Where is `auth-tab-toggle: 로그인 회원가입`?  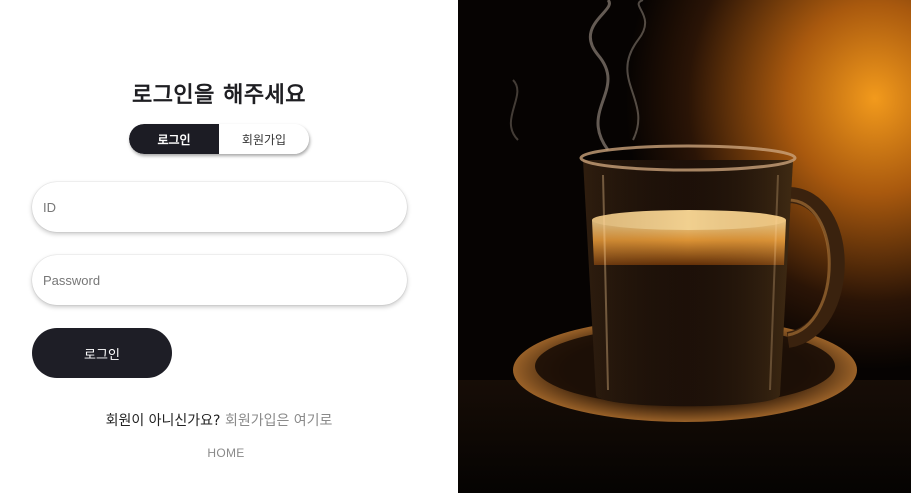 auth-tab-toggle: 로그인 회원가입 is located at coordinates (219, 139).